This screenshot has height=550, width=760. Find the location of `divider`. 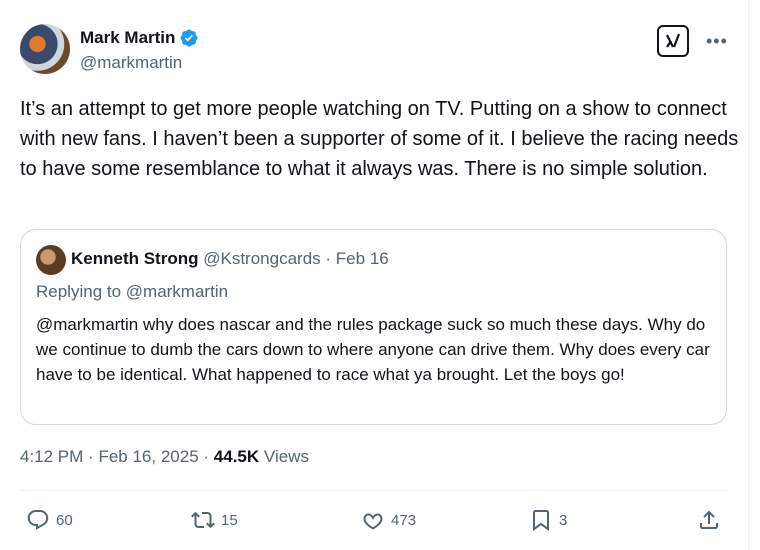

divider is located at coordinates (374, 490).